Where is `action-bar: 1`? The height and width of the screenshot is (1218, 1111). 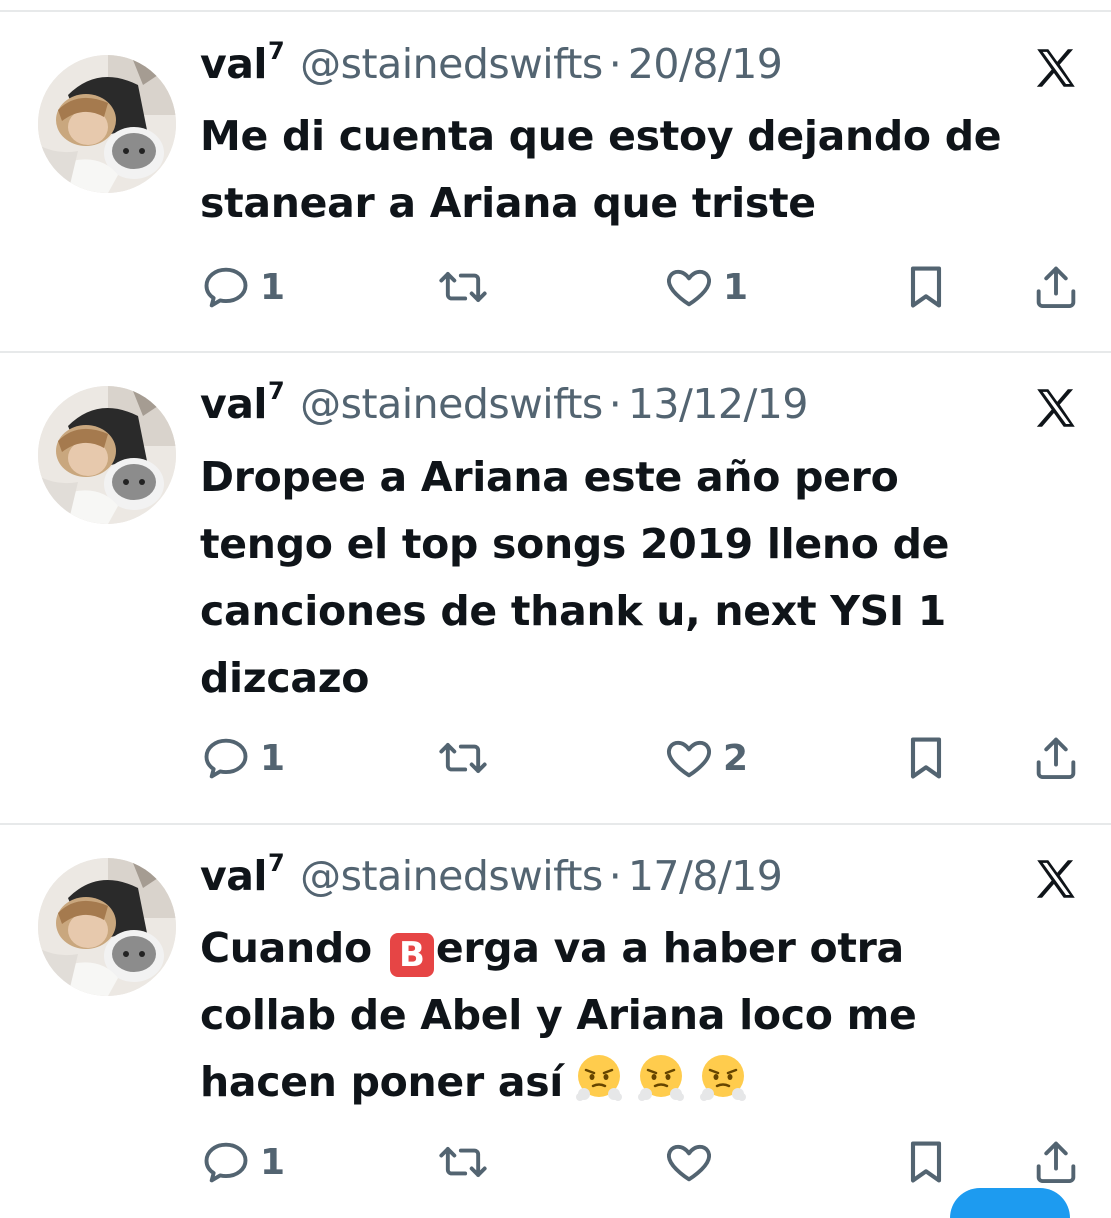
action-bar: 1 is located at coordinates (650, 1162).